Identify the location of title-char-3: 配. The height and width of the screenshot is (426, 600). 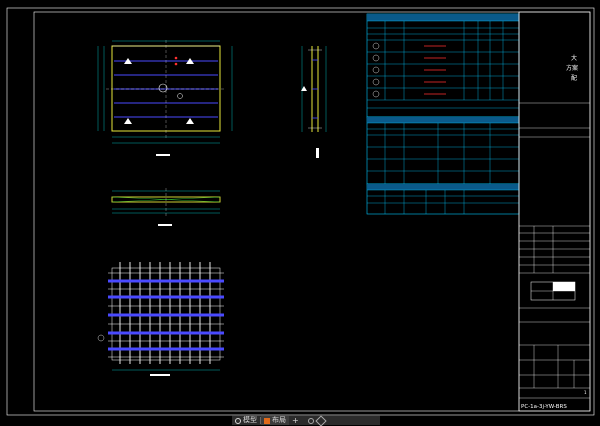
(574, 78).